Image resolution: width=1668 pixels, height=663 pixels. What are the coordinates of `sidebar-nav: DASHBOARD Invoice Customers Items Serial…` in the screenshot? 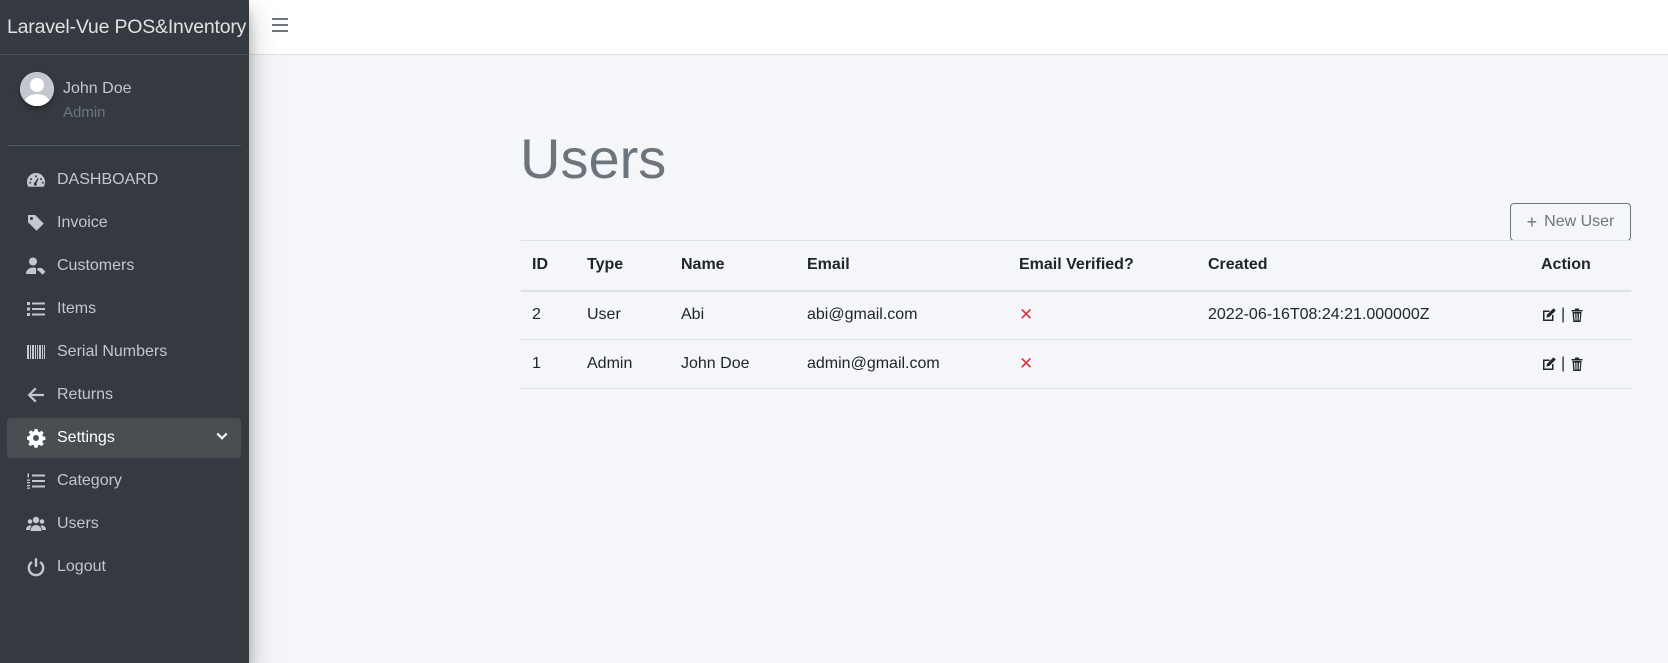 It's located at (124, 375).